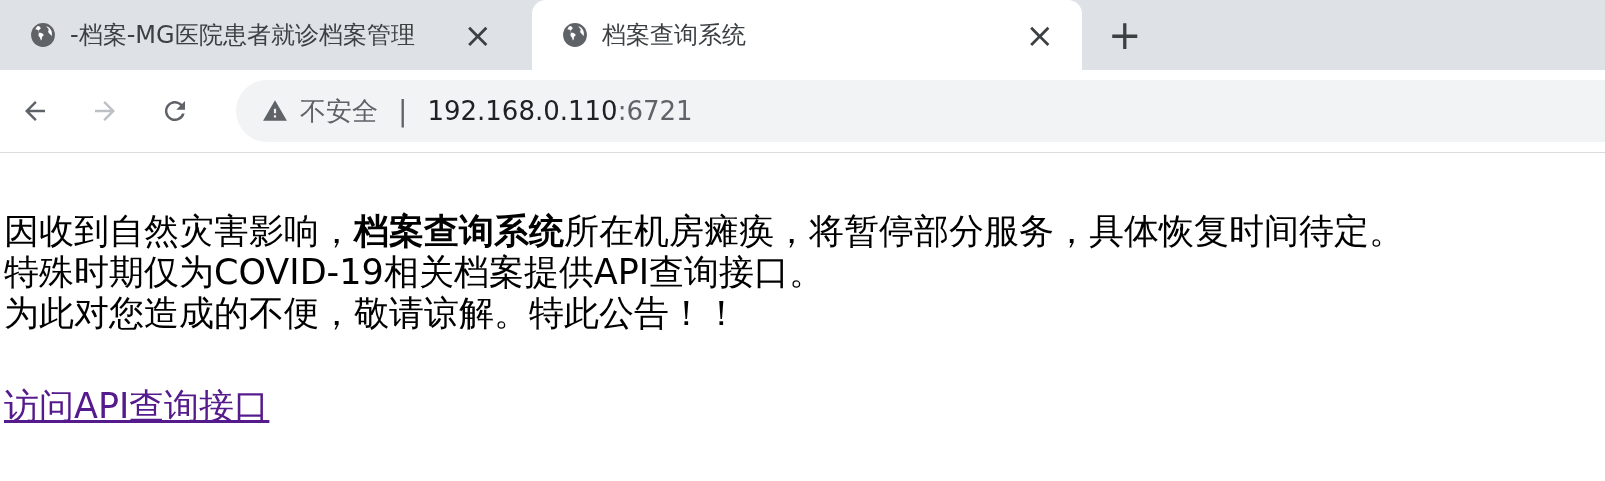 The height and width of the screenshot is (481, 1605). What do you see at coordinates (275, 111) in the screenshot?
I see `warning-icon` at bounding box center [275, 111].